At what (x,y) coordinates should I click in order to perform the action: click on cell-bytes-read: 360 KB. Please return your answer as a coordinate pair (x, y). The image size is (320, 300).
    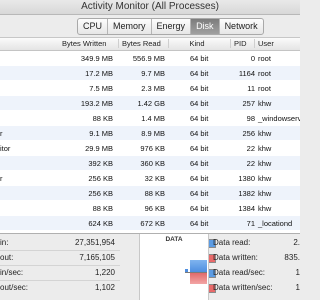
    Looking at the image, I should click on (152, 163).